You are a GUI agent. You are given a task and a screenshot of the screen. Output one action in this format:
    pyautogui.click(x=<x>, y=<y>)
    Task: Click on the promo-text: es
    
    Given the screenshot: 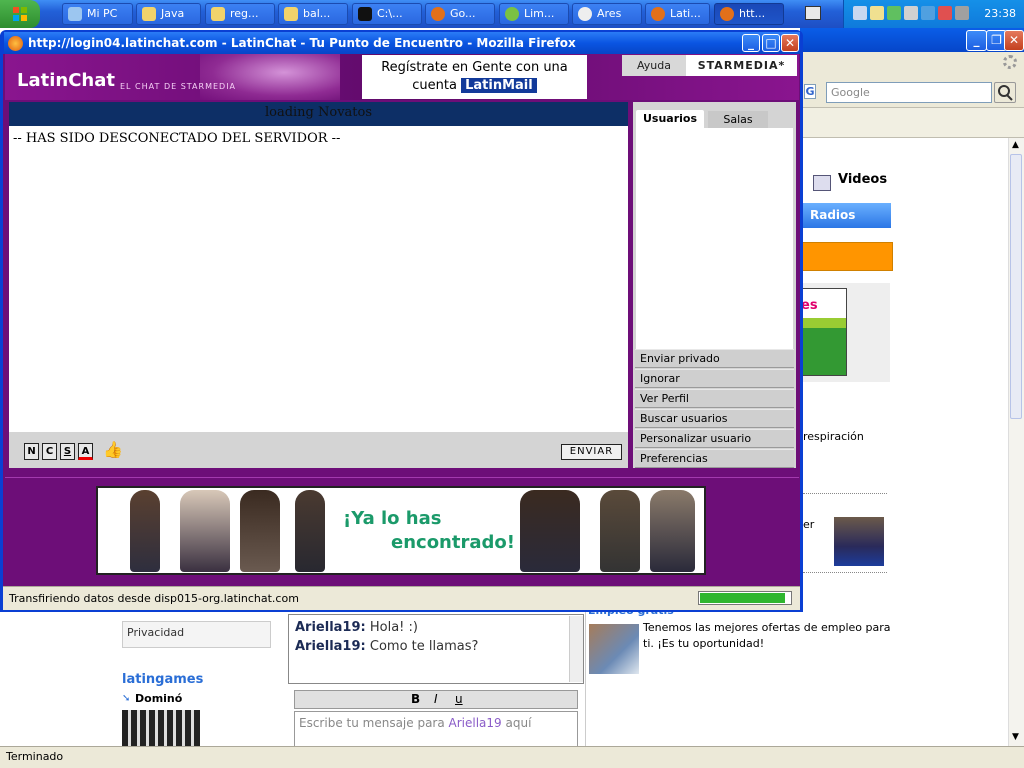 What is the action you would take?
    pyautogui.click(x=809, y=305)
    